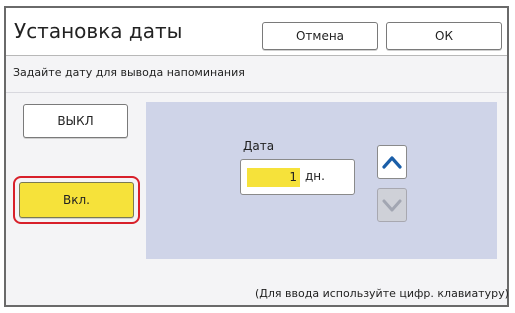 This screenshot has height=313, width=515. I want to click on instruction-text: Задайте дату для вывода напоминания, so click(129, 72).